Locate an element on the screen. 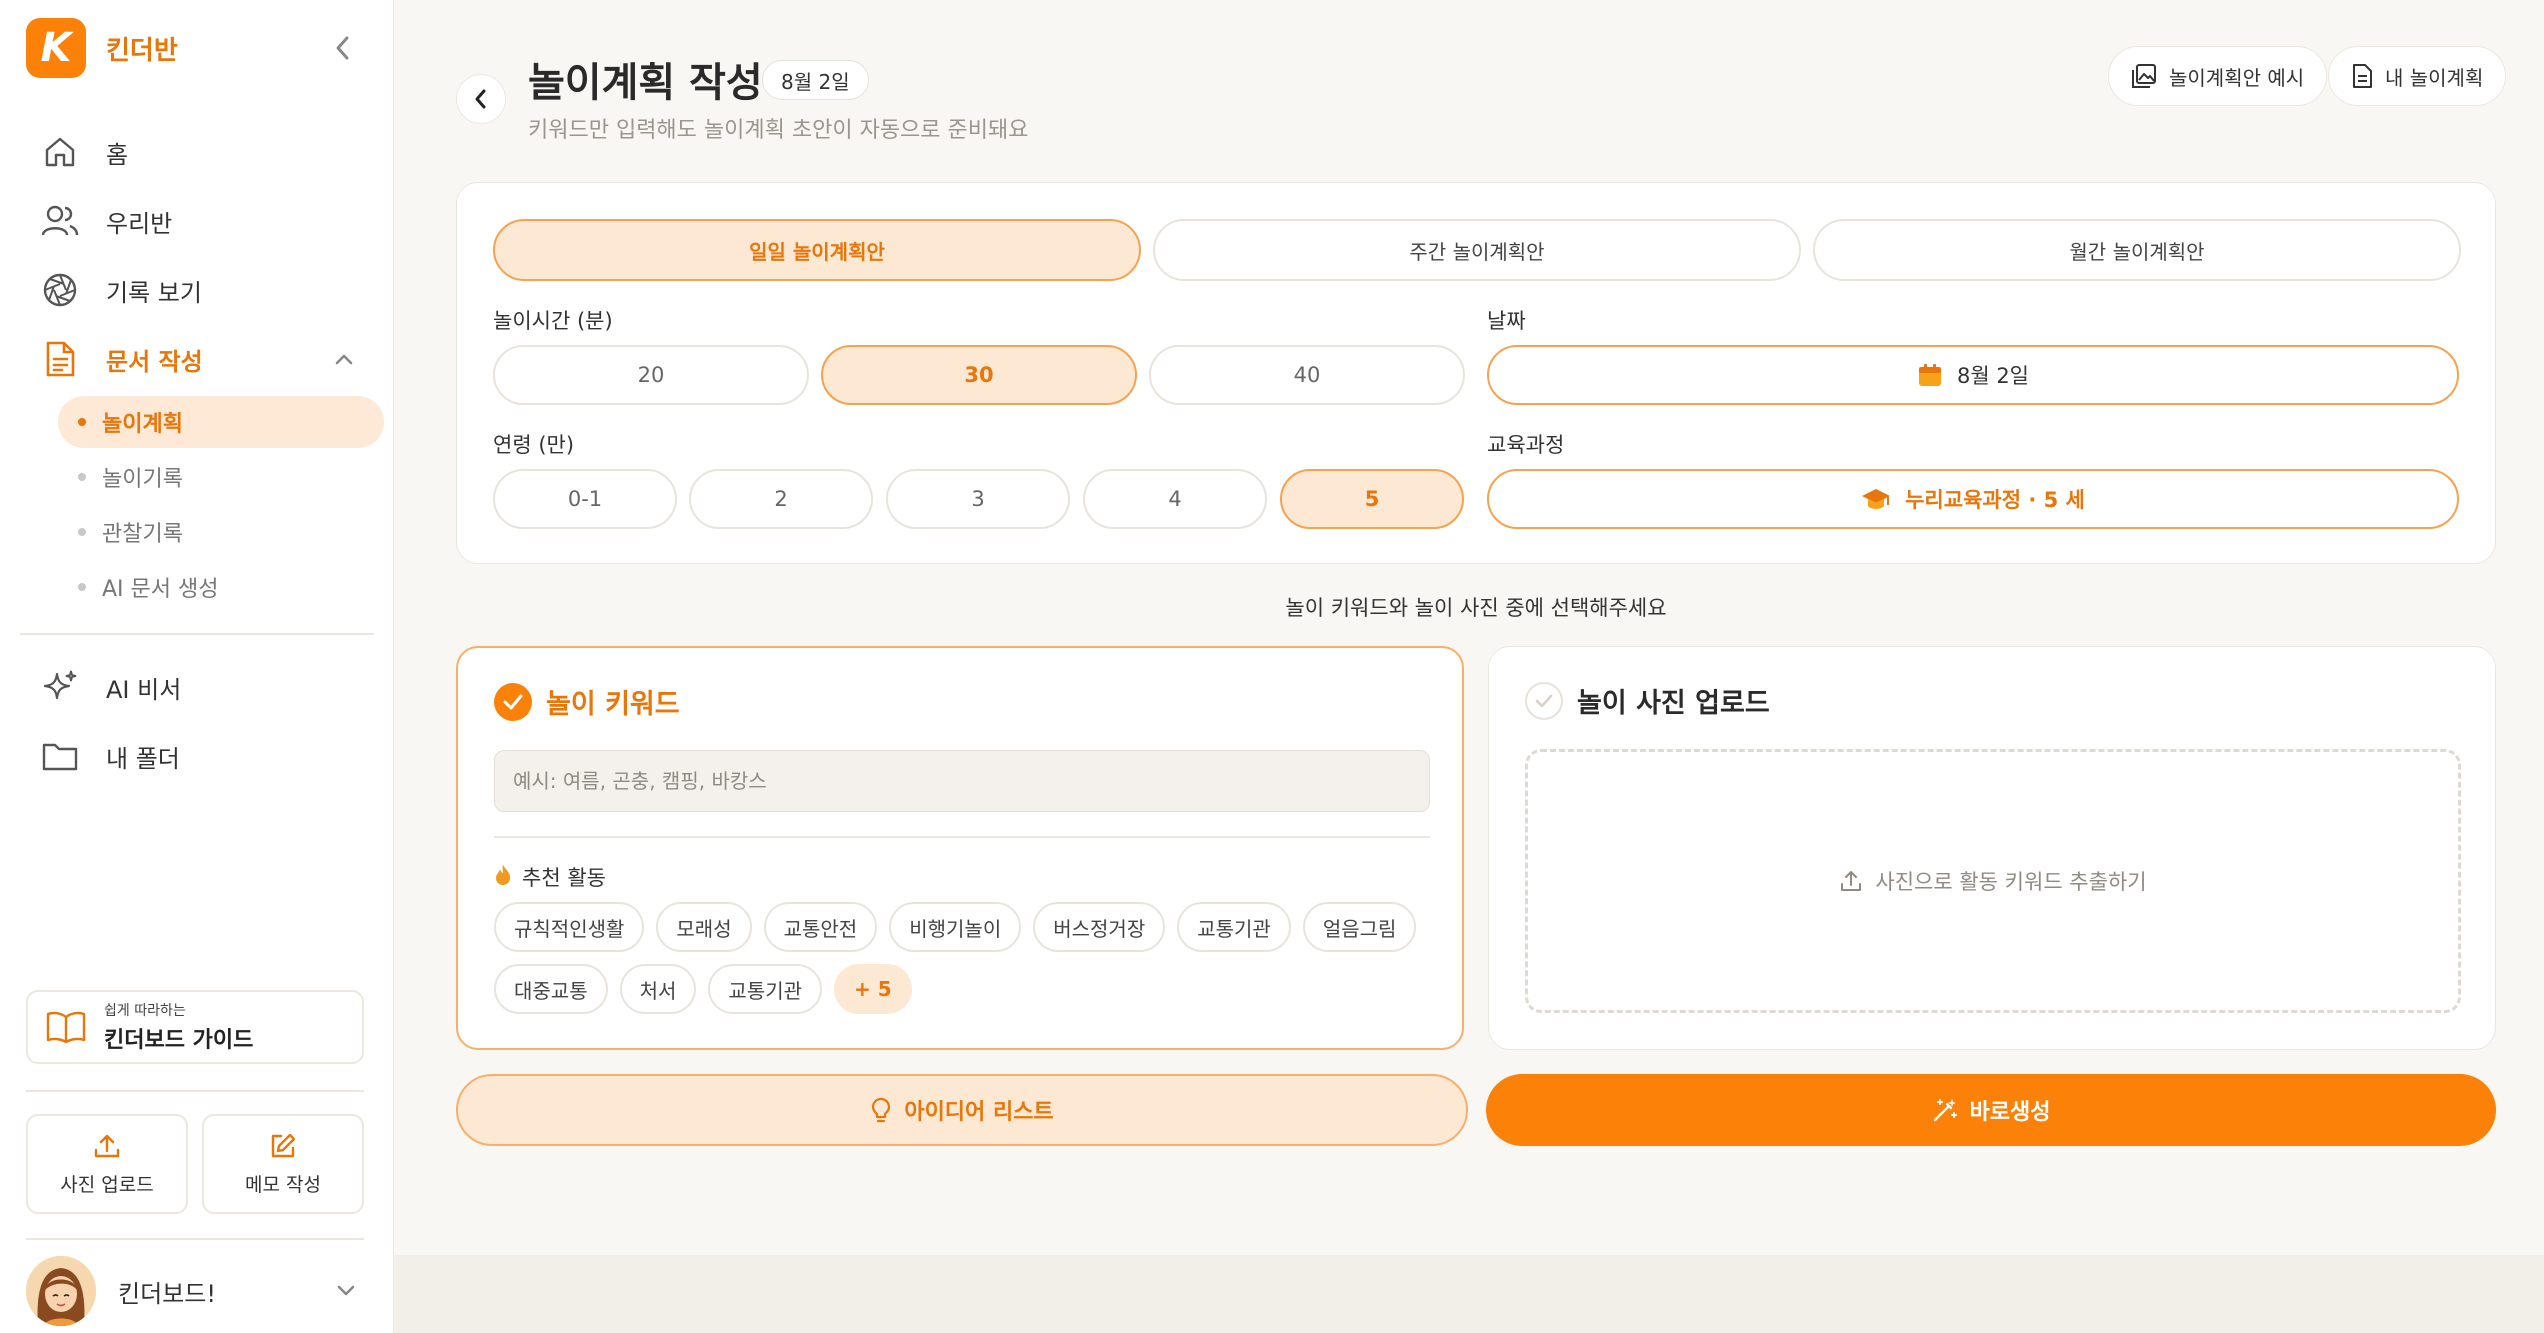  photo-upload-label: 사진 업로드 is located at coordinates (107, 1184).